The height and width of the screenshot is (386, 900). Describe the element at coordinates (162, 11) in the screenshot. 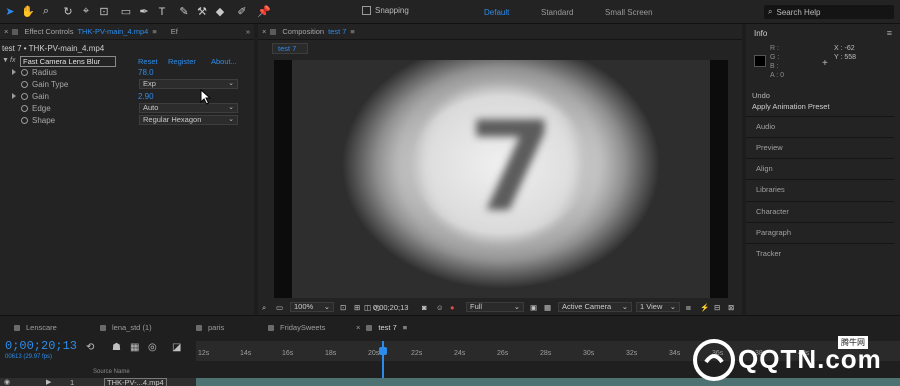

I see `type-tool-icon: T` at that location.